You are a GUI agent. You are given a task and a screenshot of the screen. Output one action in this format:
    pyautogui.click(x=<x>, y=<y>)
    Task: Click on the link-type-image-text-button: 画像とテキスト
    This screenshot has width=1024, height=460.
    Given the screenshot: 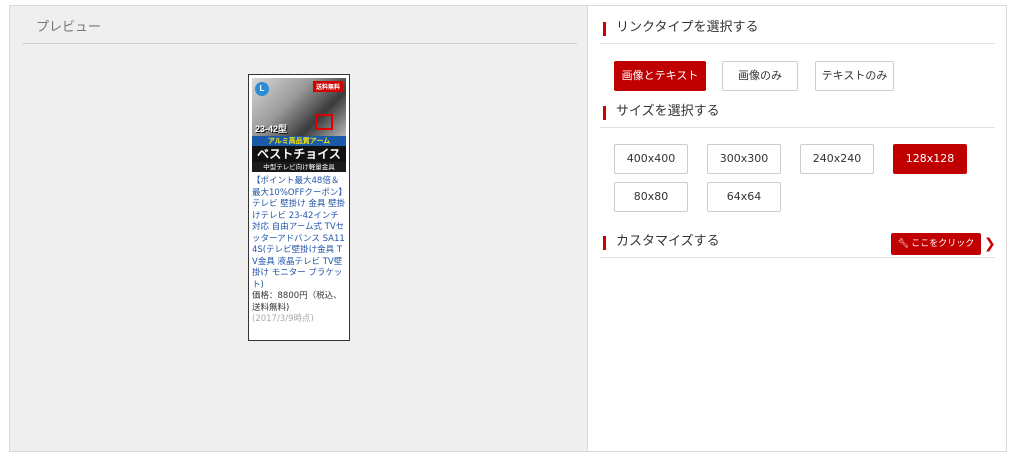 What is the action you would take?
    pyautogui.click(x=660, y=76)
    